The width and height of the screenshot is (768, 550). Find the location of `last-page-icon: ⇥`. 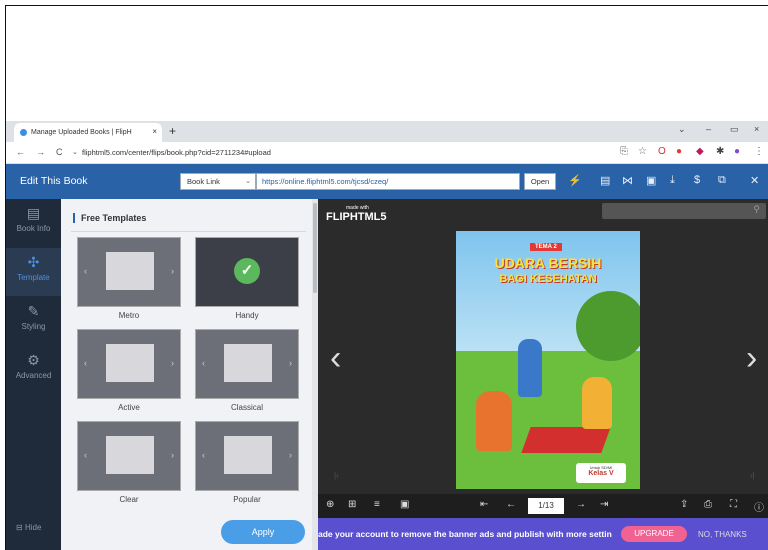

last-page-icon: ⇥ is located at coordinates (604, 504).